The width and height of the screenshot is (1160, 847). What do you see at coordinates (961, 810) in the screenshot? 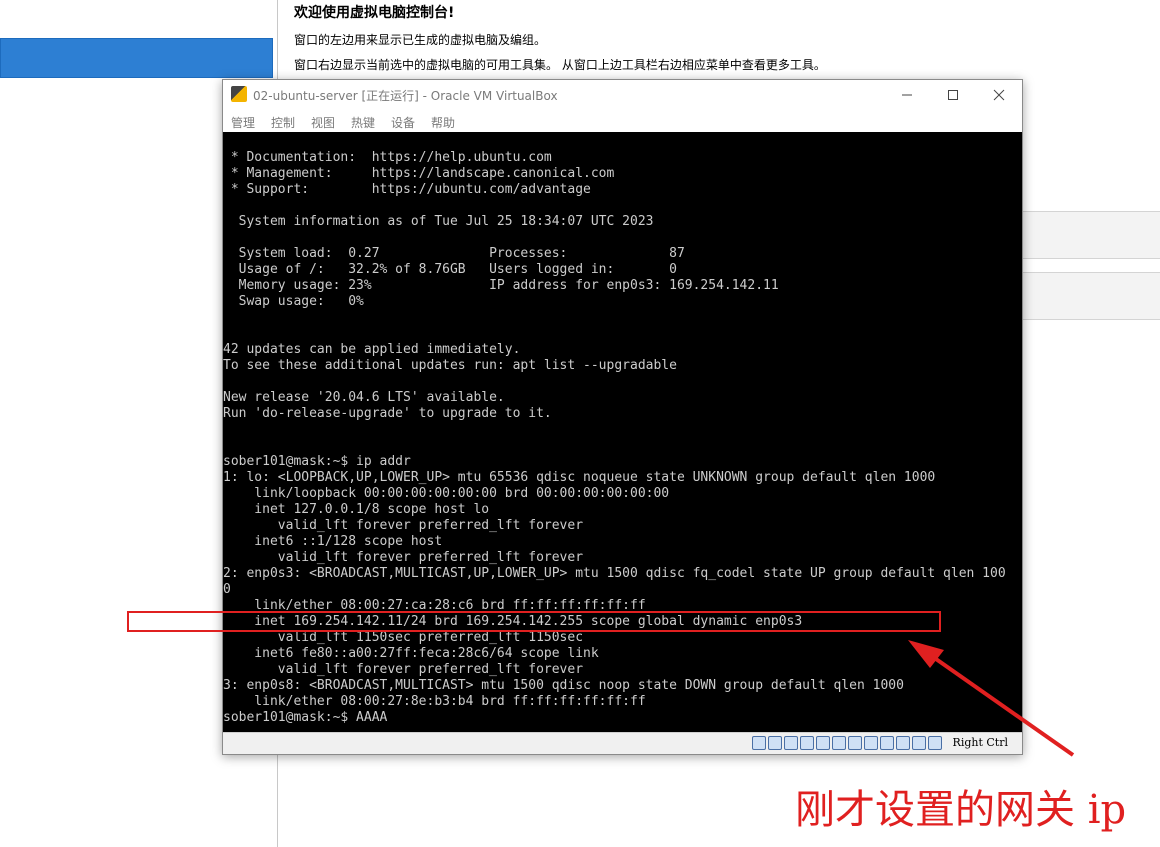
I see `annotation-label: 刚才设置的网关 ip` at bounding box center [961, 810].